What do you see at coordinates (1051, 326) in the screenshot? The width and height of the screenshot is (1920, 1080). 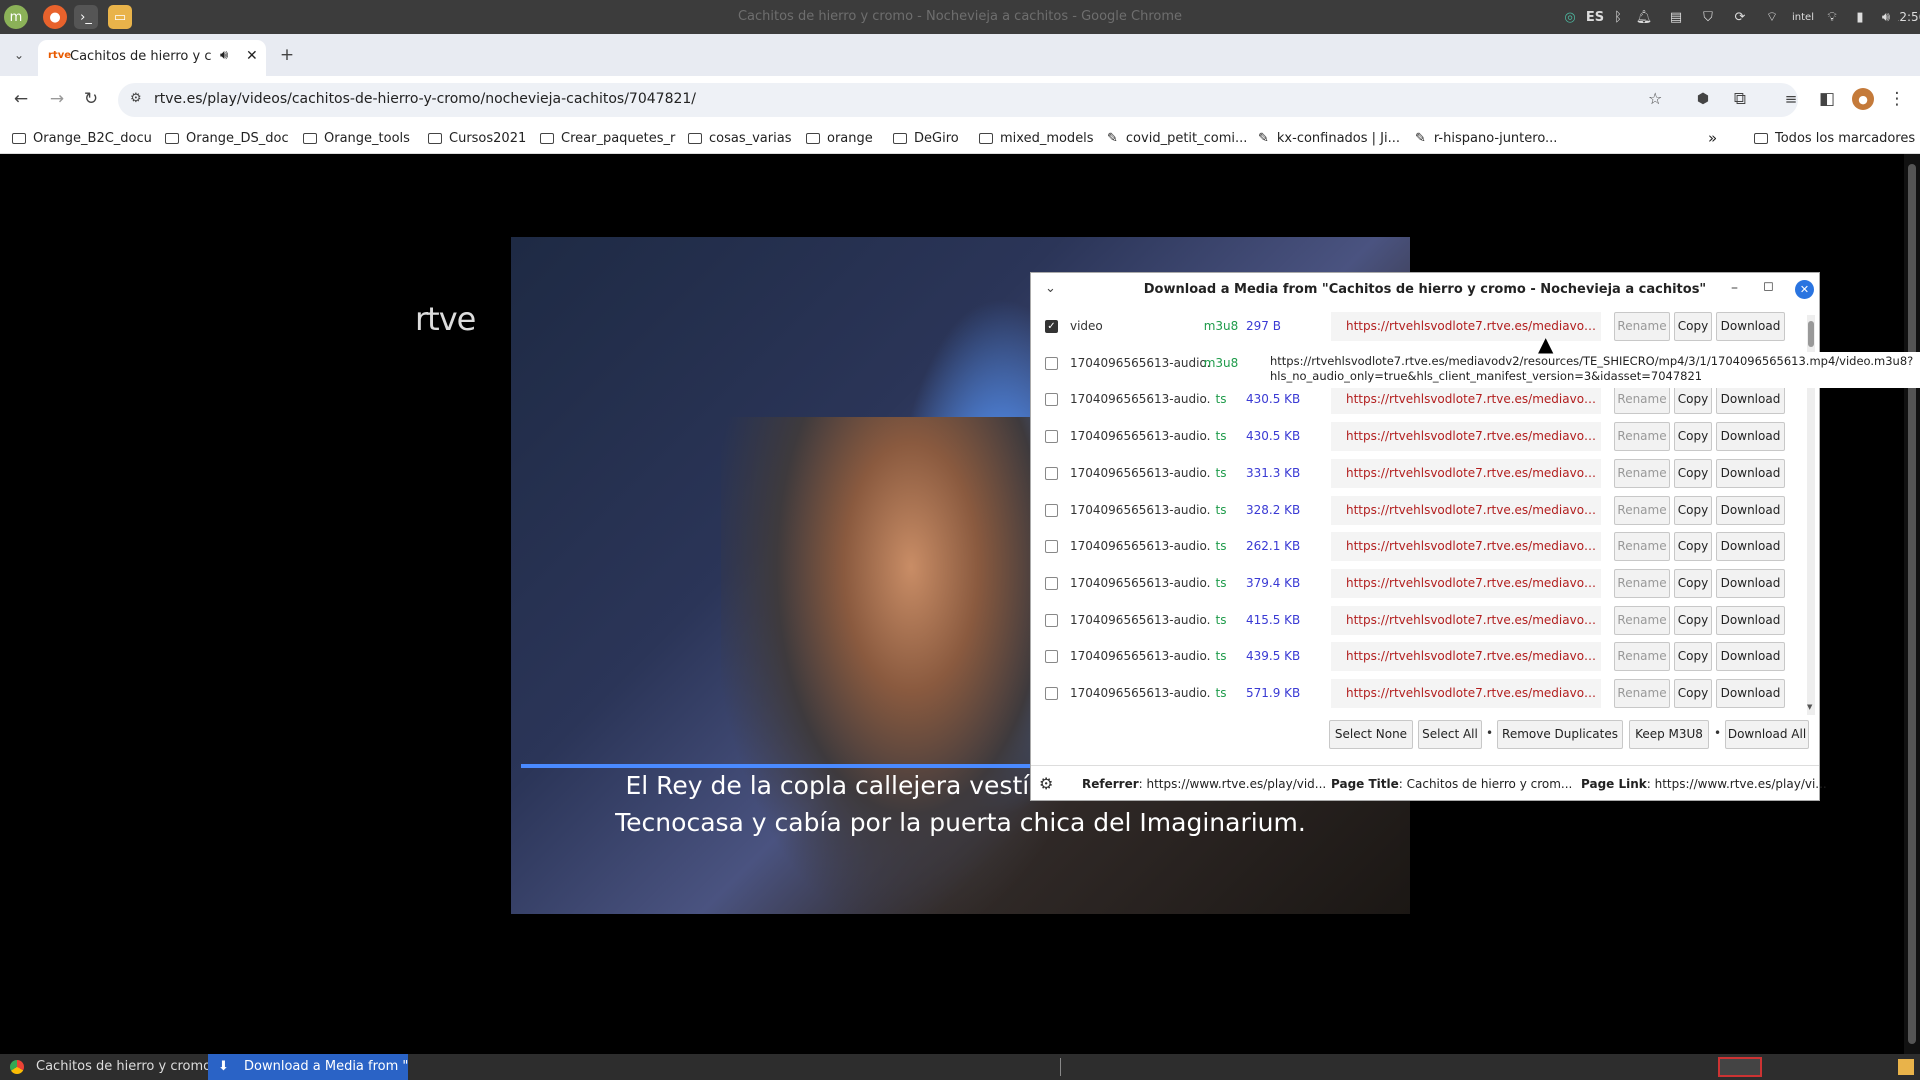 I see `row-checkbox: ✓` at bounding box center [1051, 326].